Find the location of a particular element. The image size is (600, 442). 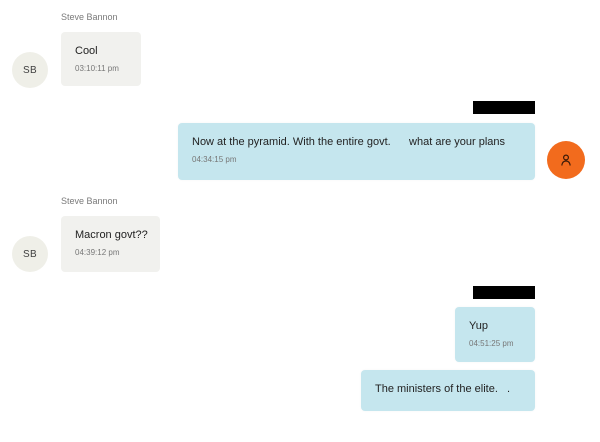

user-avatar is located at coordinates (566, 160).